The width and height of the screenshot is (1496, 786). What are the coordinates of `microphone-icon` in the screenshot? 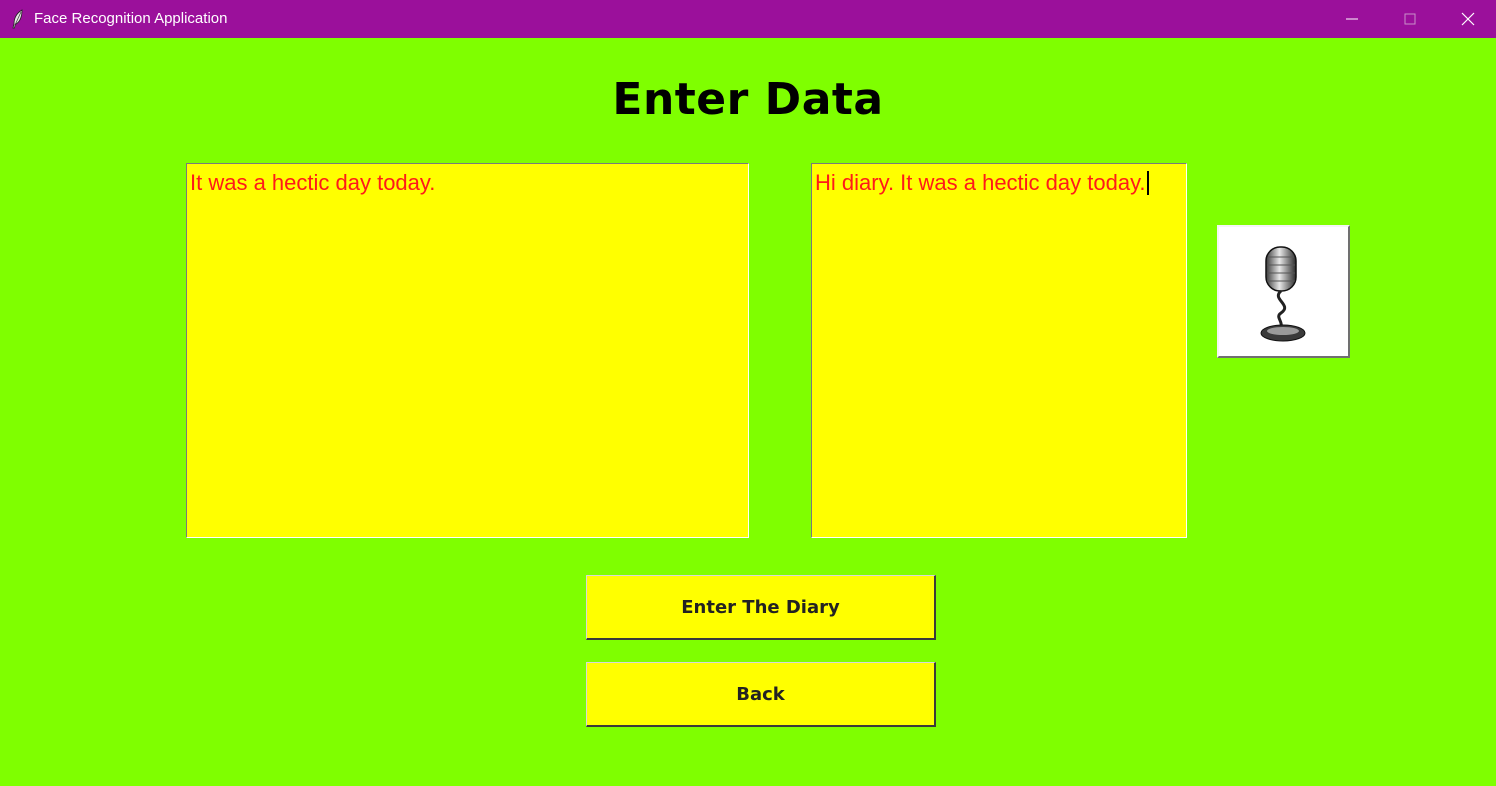 It's located at (1283, 294).